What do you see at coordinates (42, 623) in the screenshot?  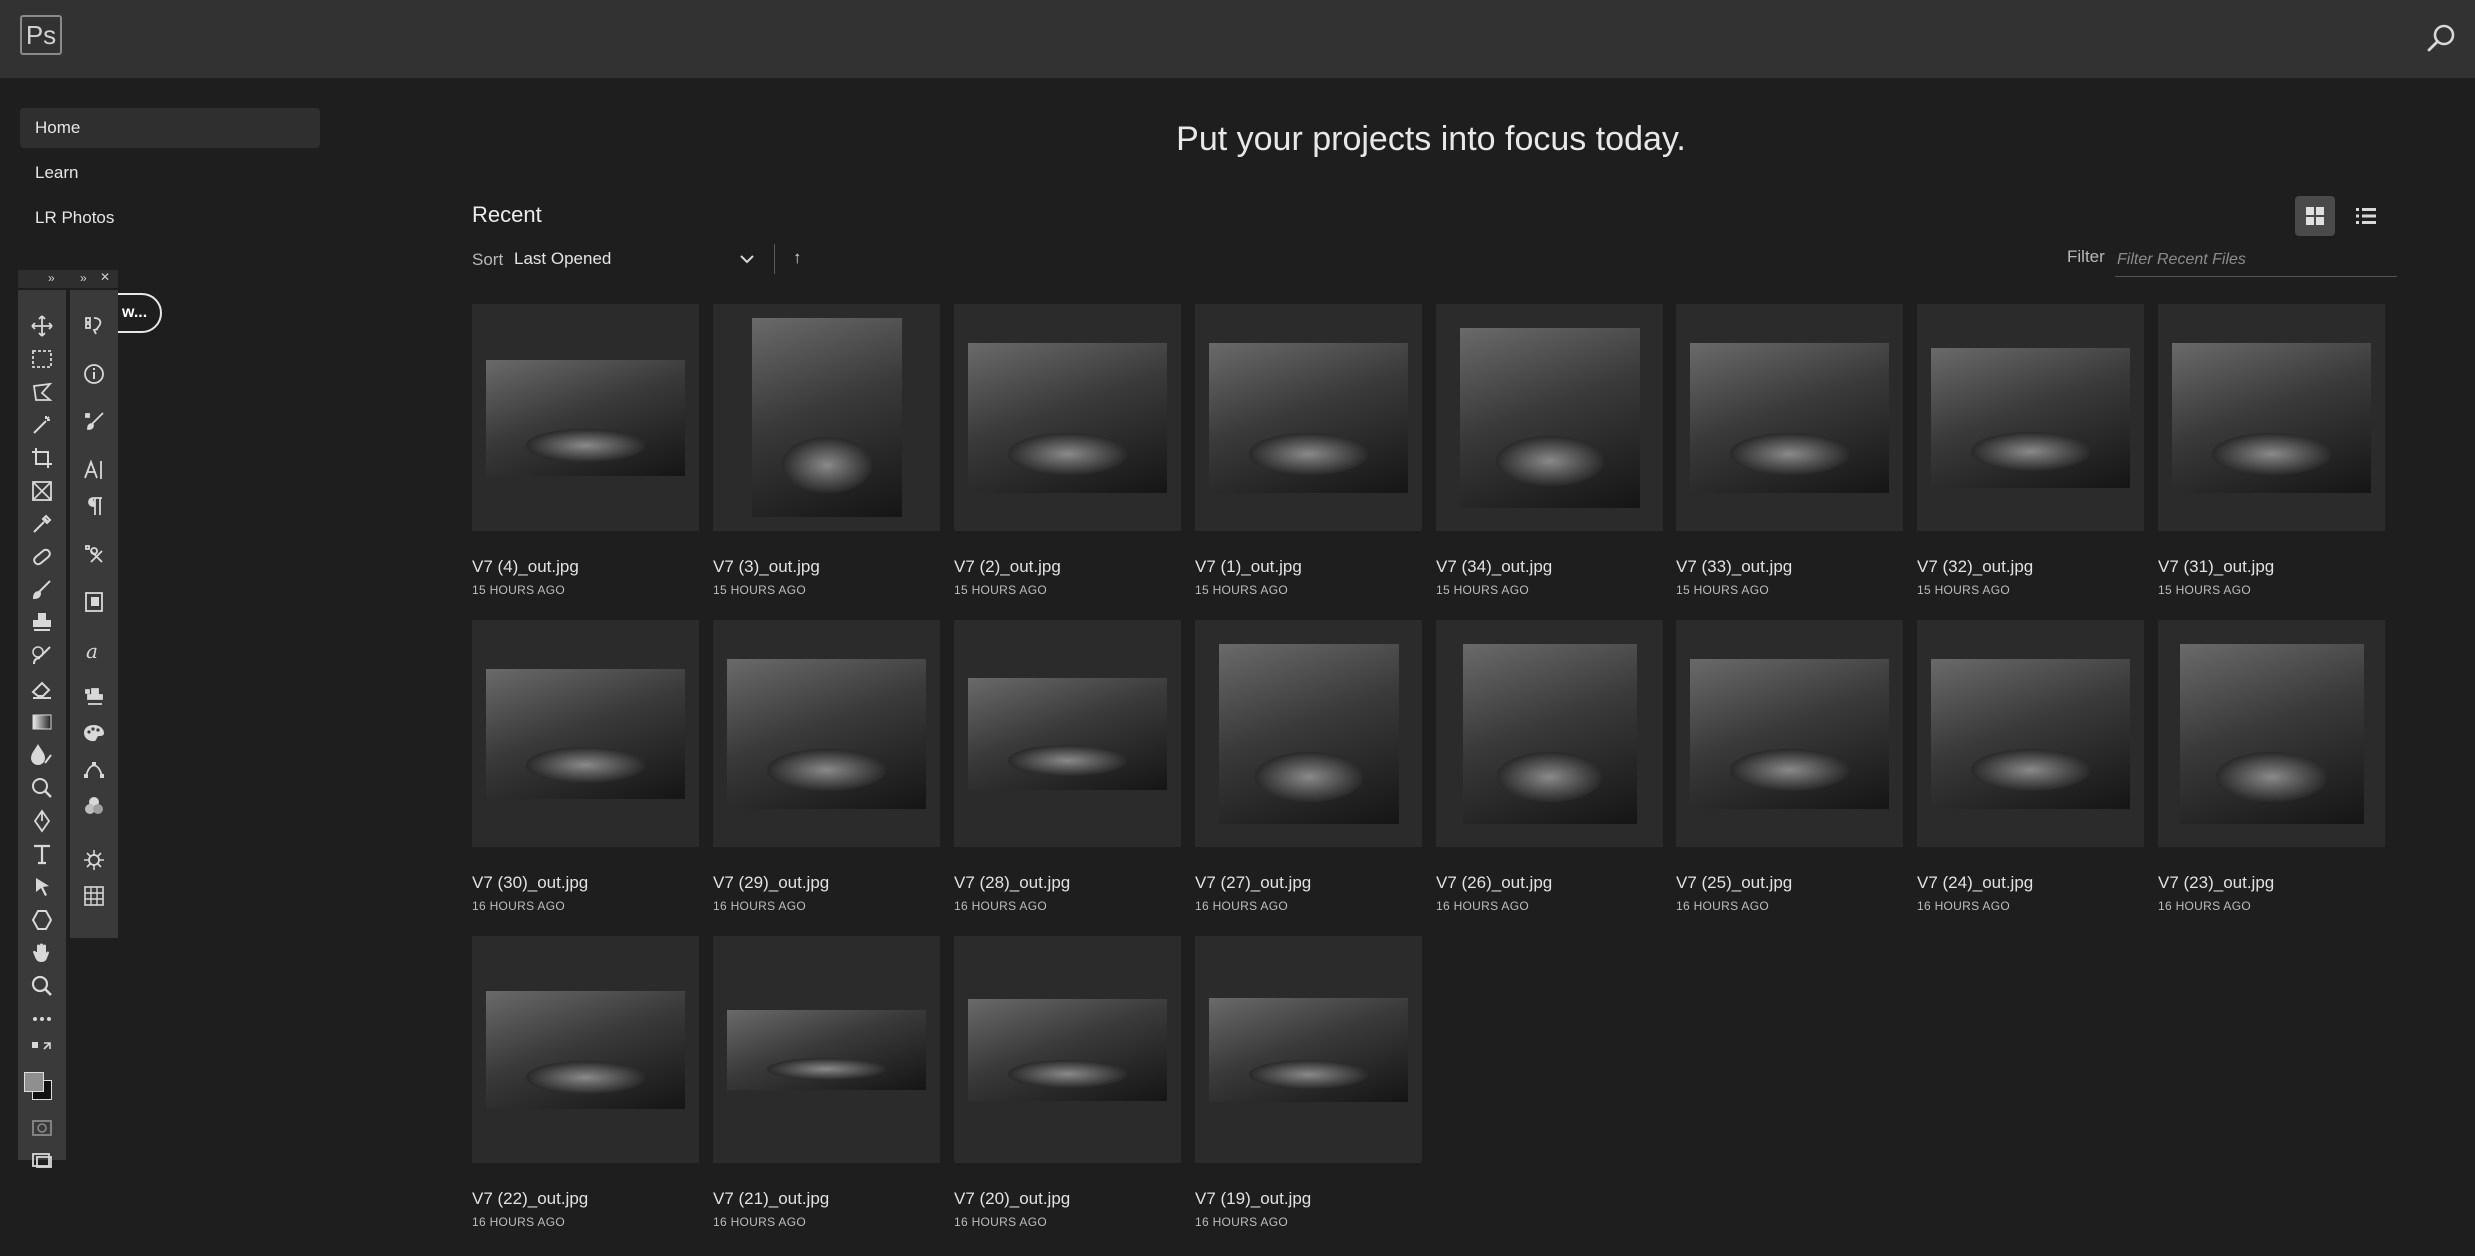 I see `clone-stamp-icon` at bounding box center [42, 623].